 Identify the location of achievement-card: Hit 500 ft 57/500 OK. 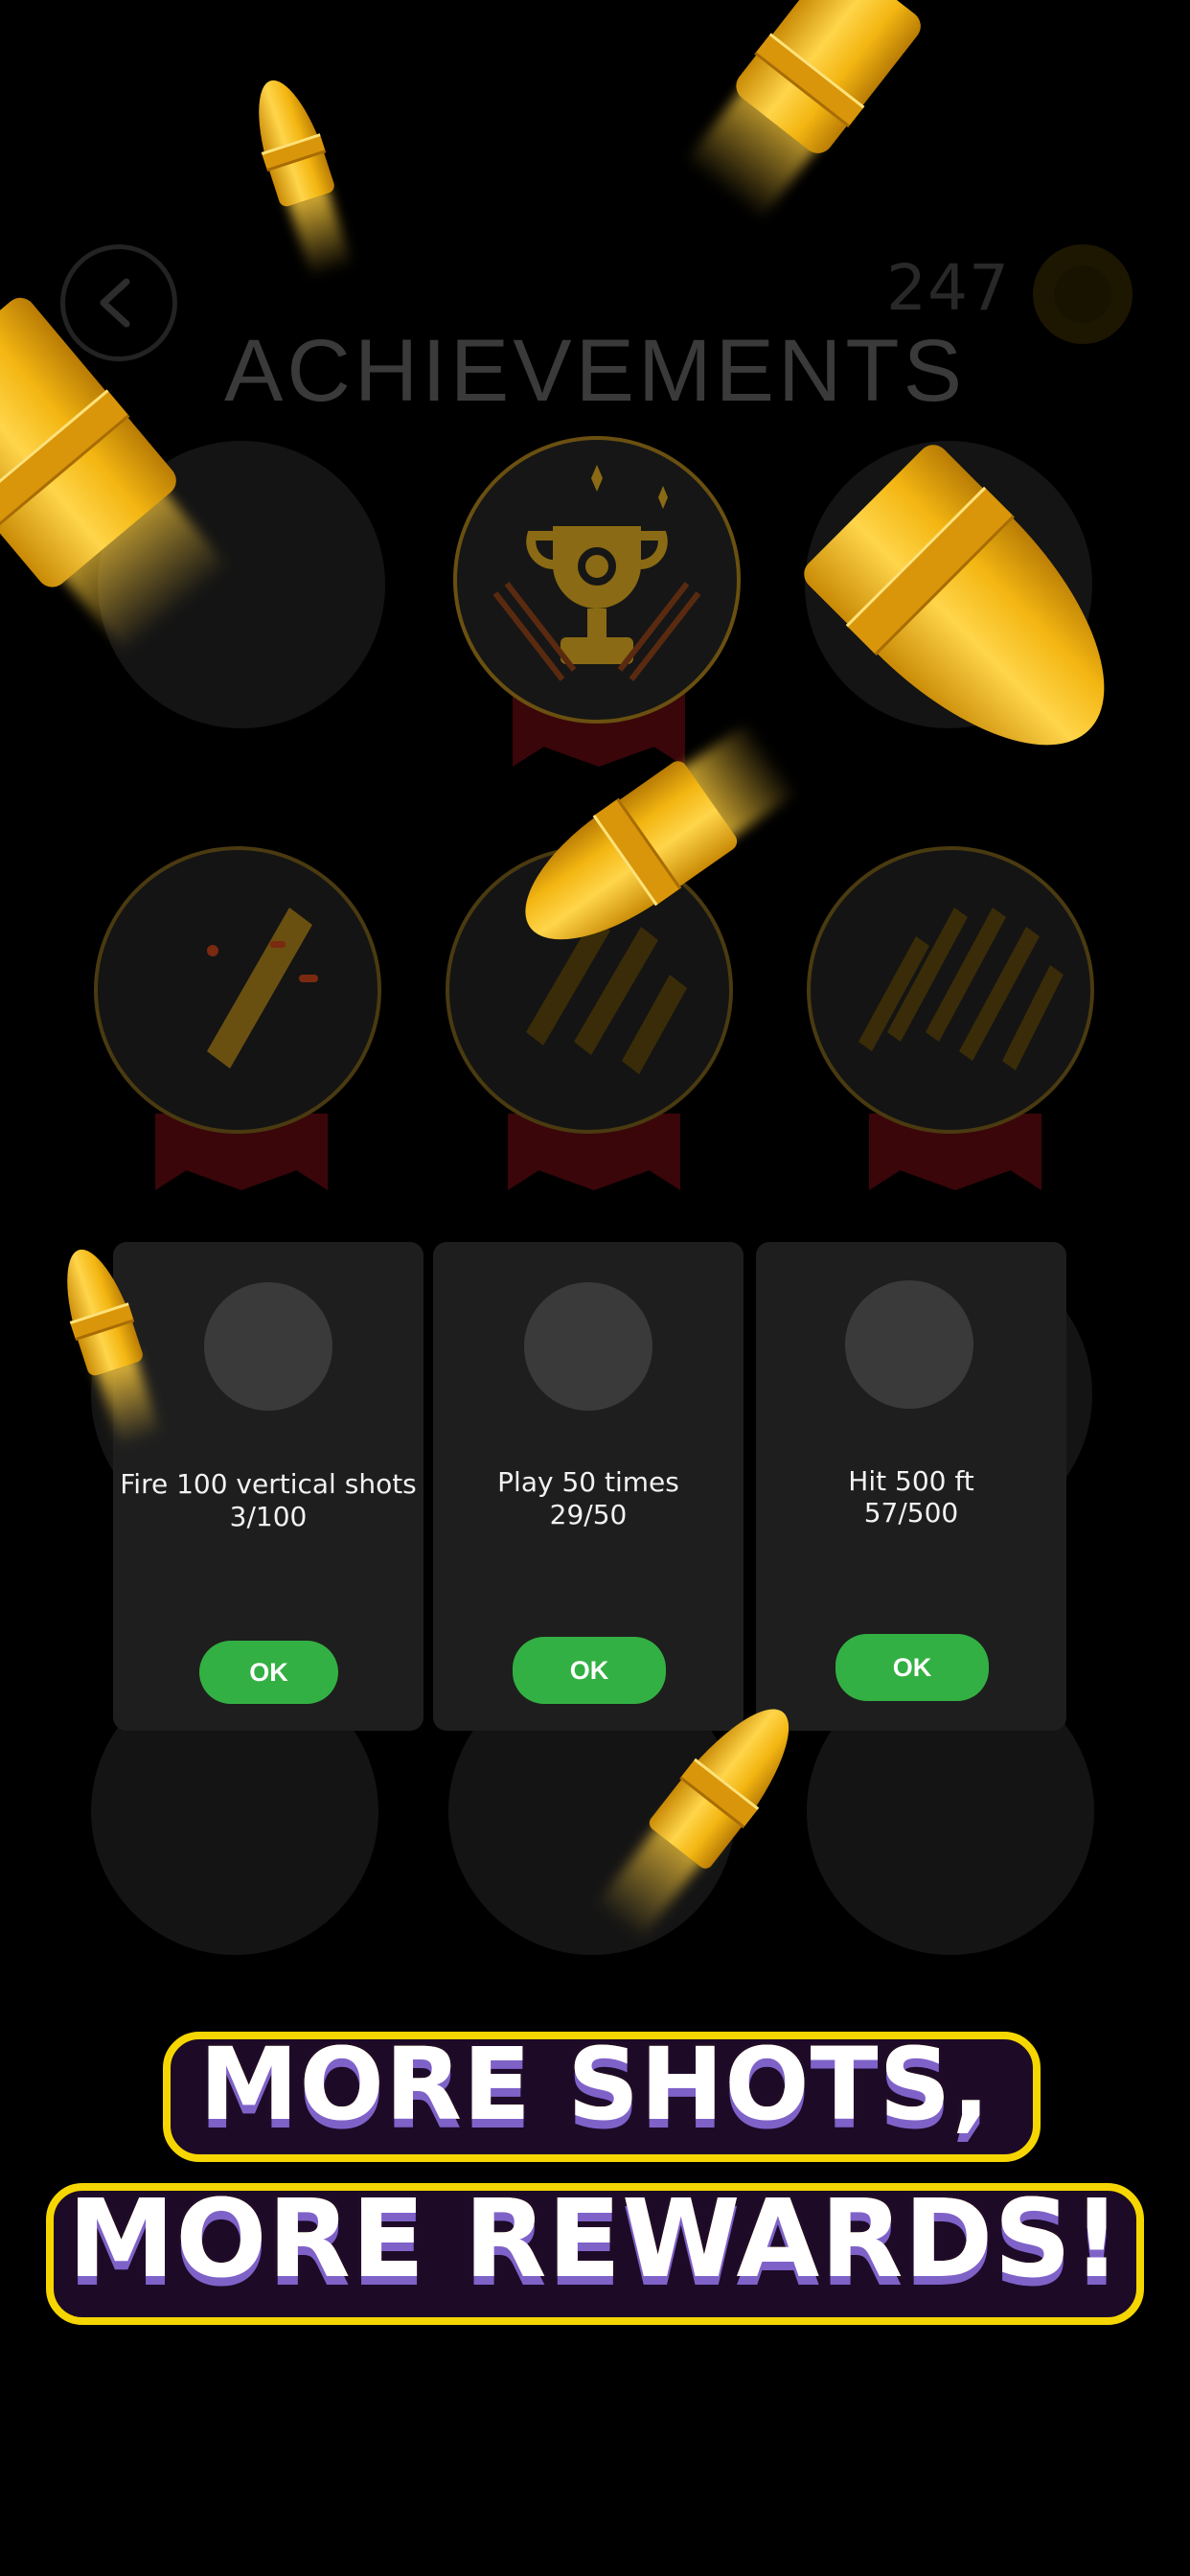
(911, 1486).